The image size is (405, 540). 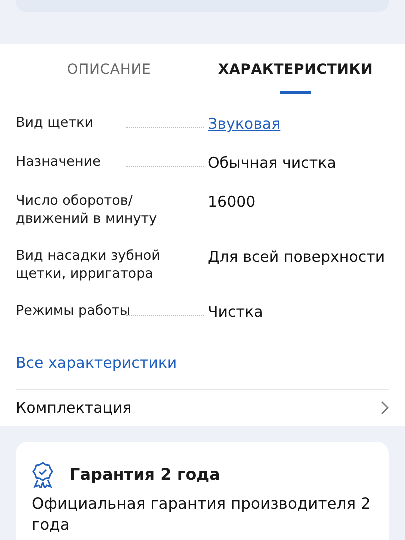 I want to click on warranty-title: Гарантия 2 года, so click(x=145, y=475).